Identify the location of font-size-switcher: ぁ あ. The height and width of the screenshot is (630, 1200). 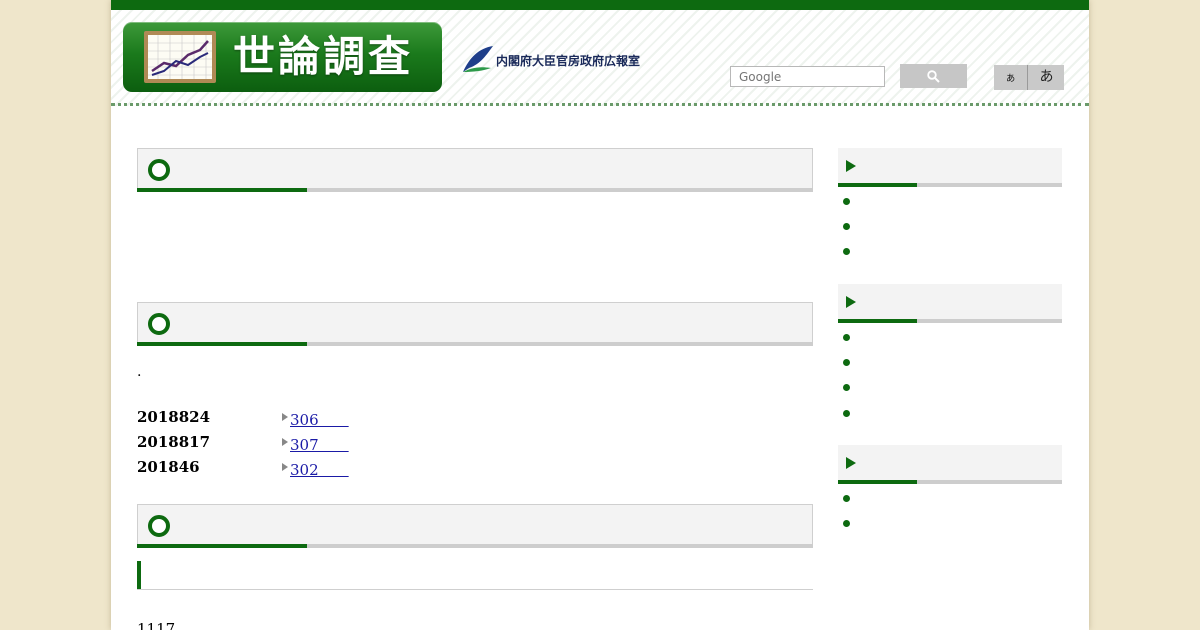
(1029, 77).